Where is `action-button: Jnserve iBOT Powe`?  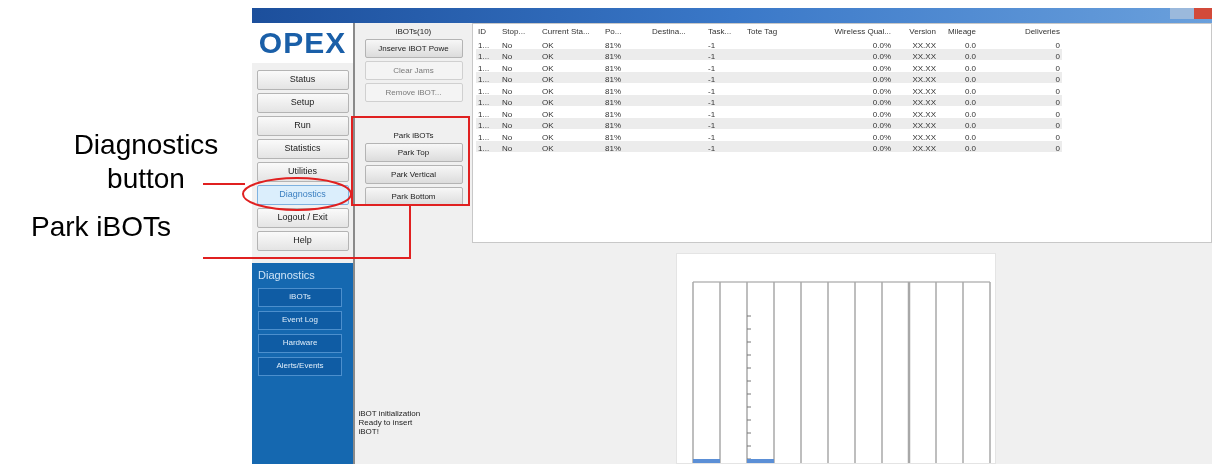
action-button: Jnserve iBOT Powe is located at coordinates (413, 48).